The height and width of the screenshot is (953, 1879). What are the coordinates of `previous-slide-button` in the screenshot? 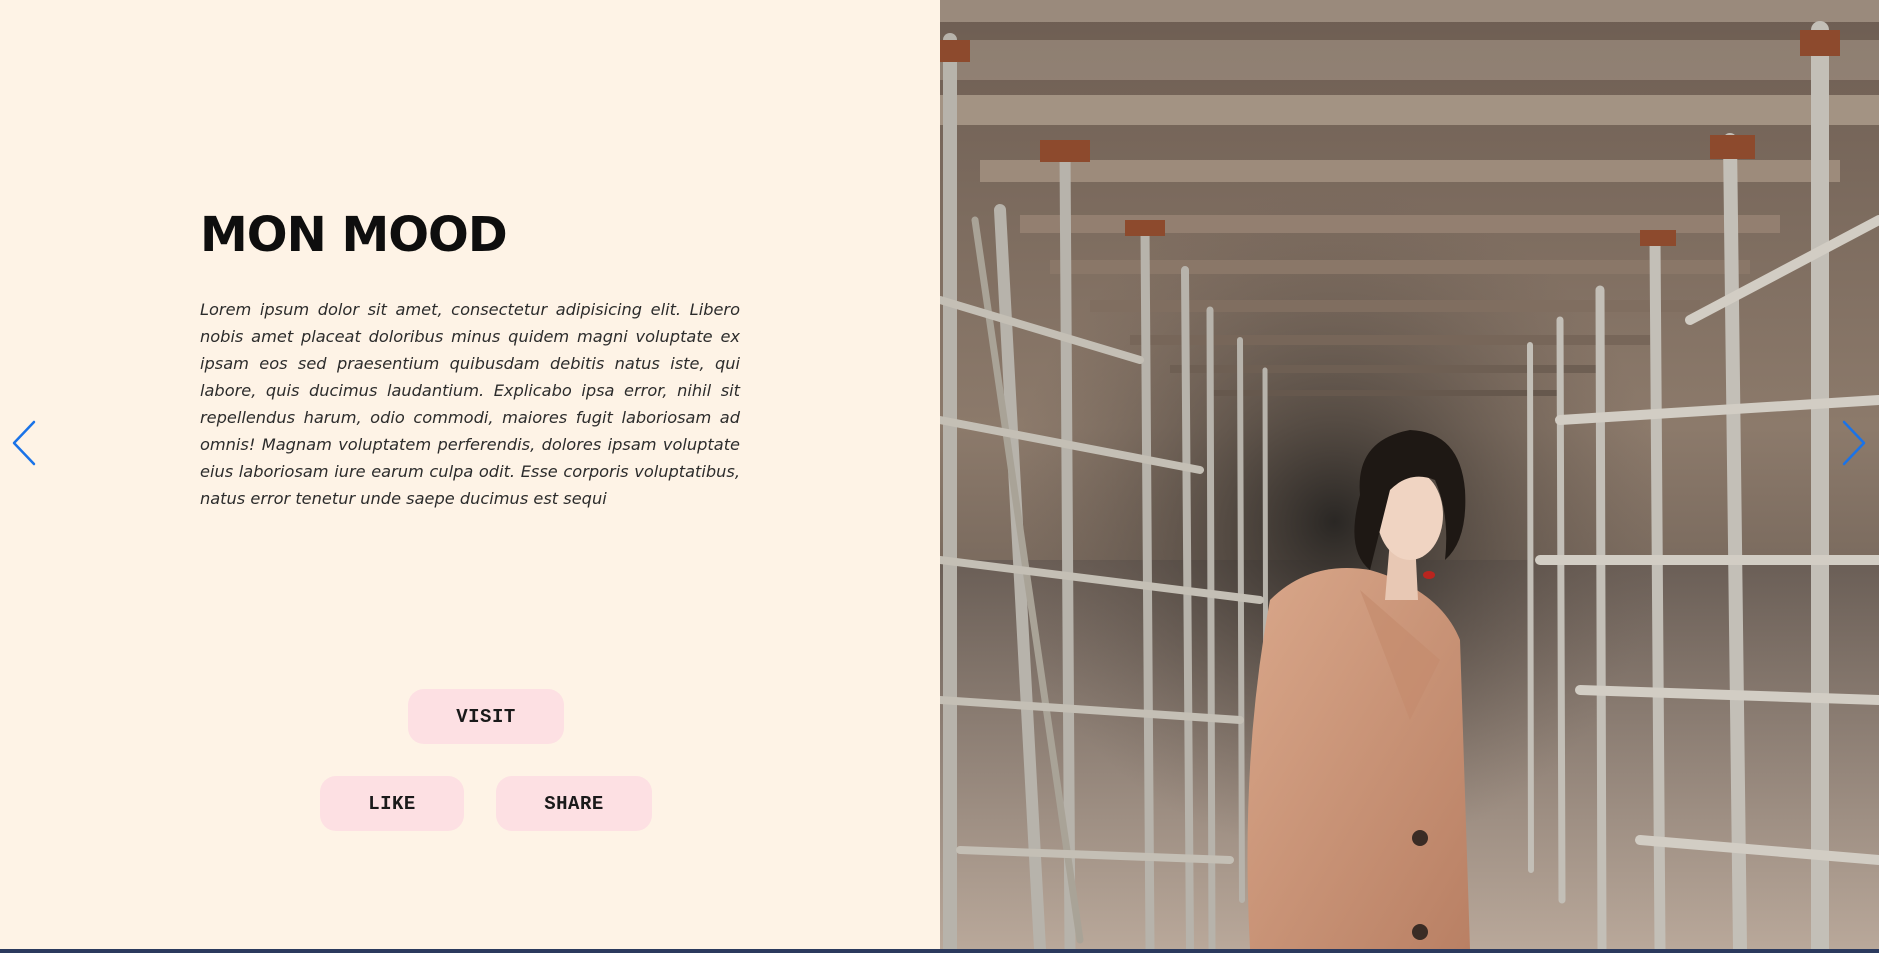 It's located at (24, 443).